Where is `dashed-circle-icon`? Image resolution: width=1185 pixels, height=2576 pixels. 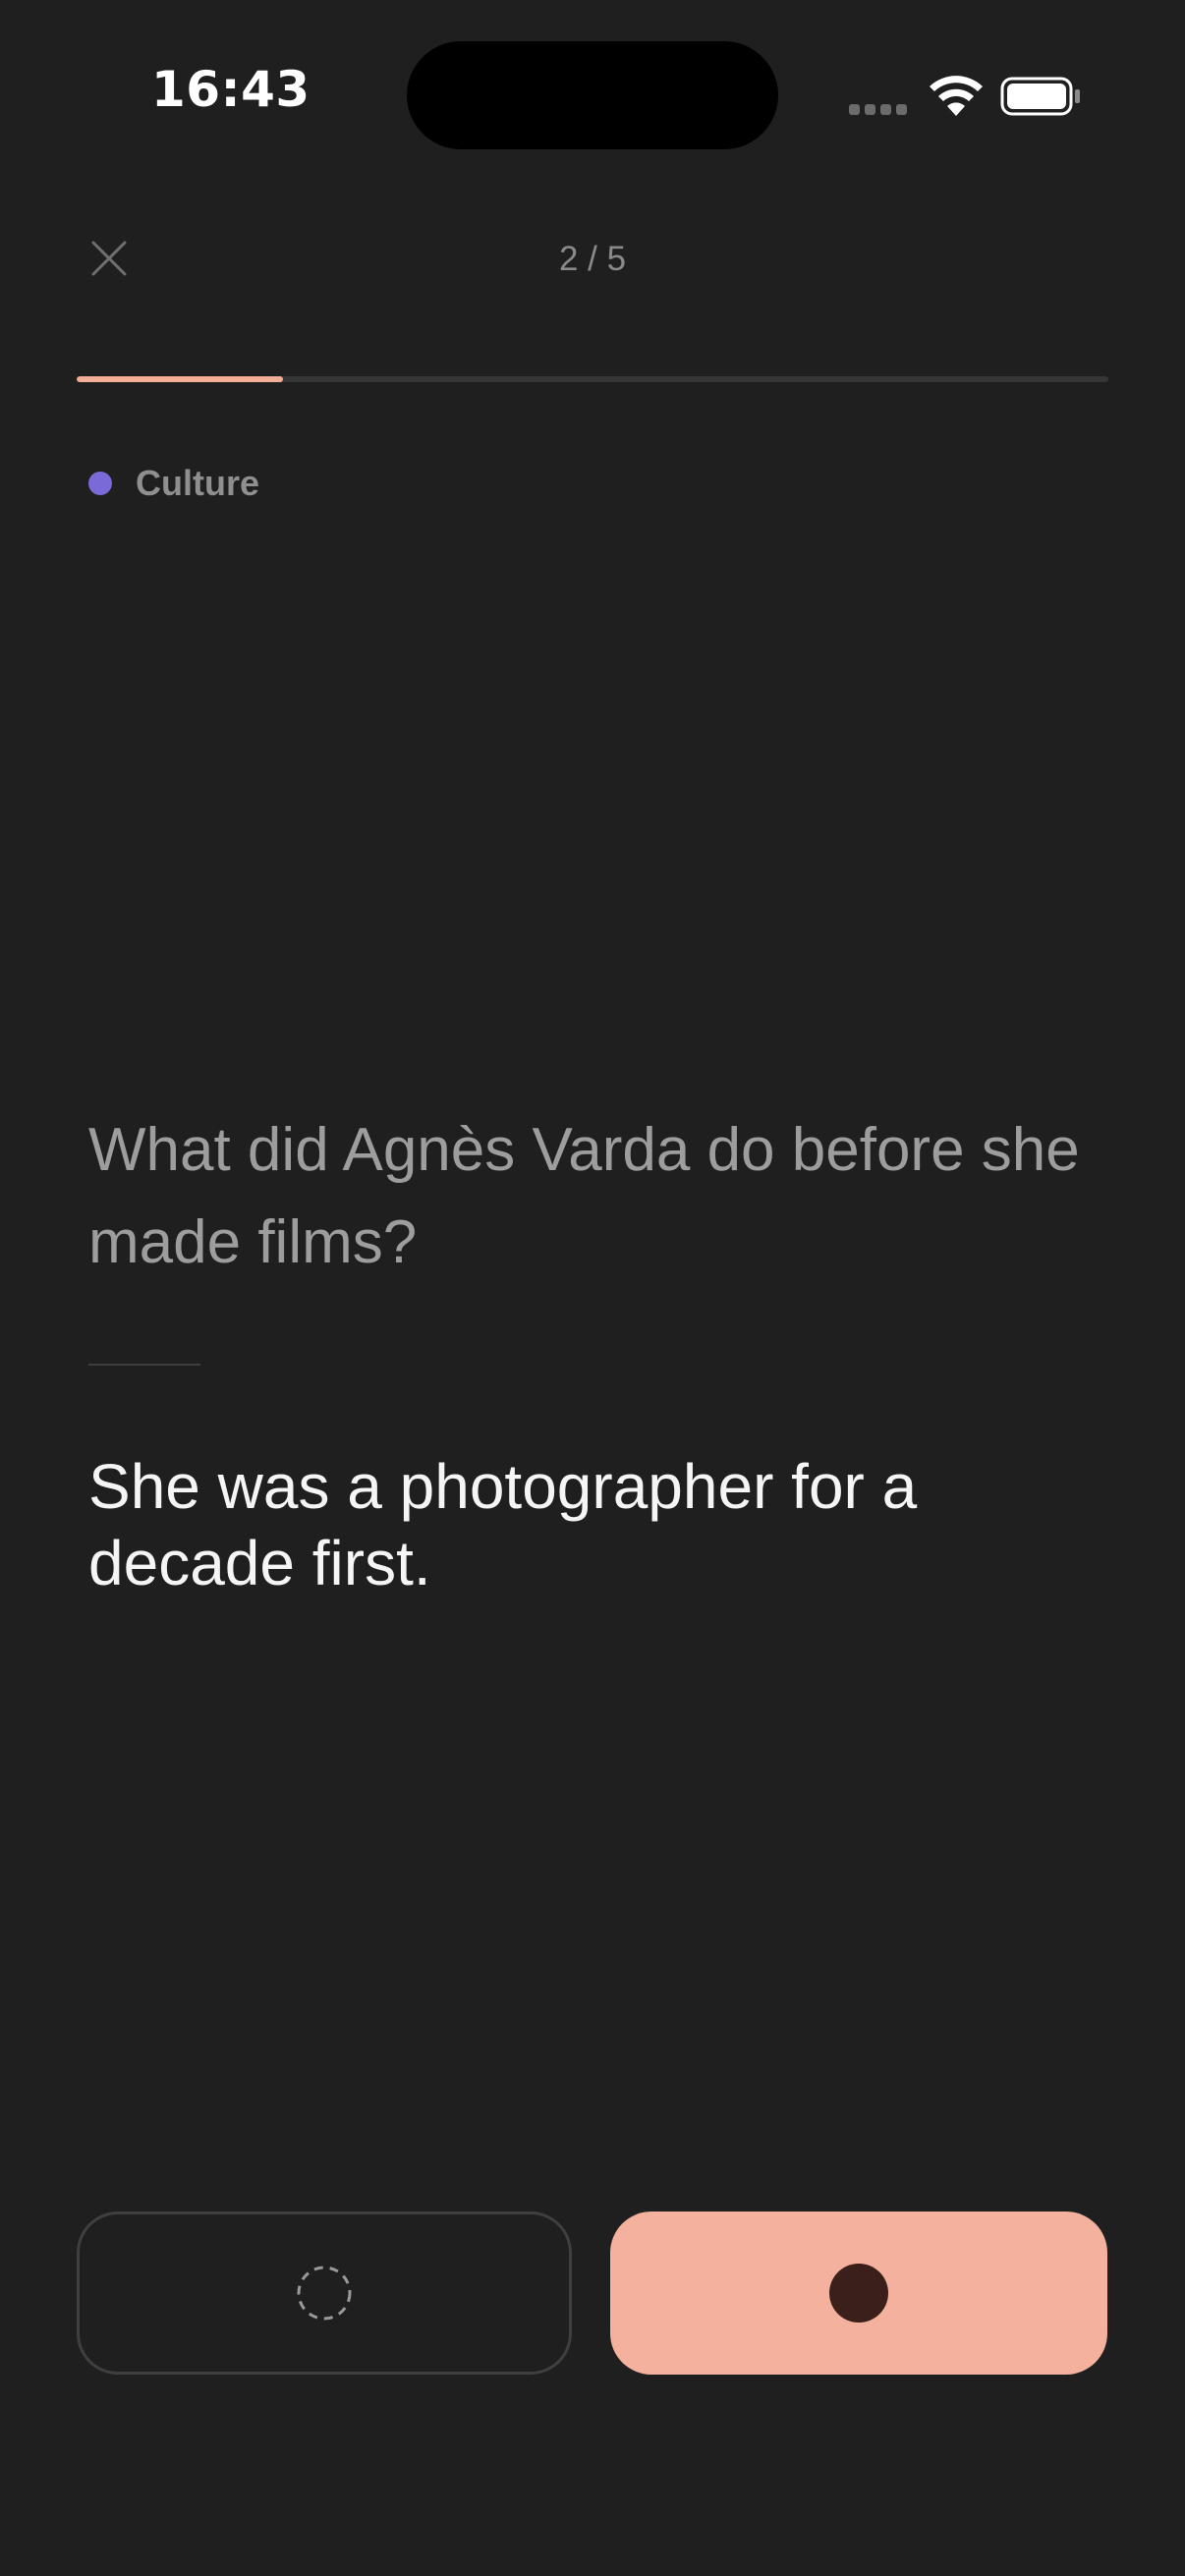 dashed-circle-icon is located at coordinates (324, 2293).